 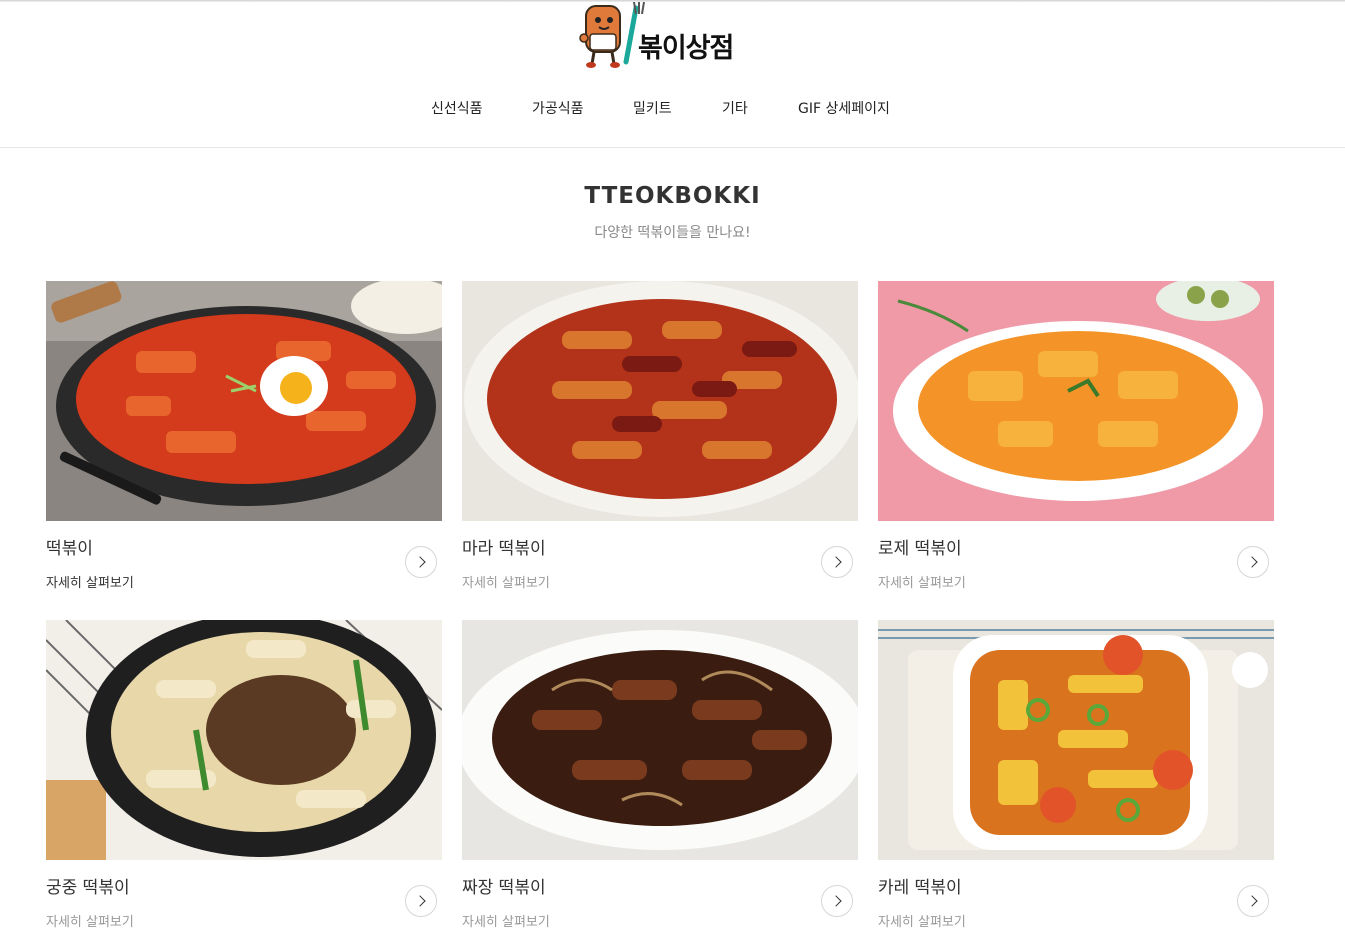 I want to click on nav-item-gif-detail: GIF 상세페이지, so click(x=844, y=108).